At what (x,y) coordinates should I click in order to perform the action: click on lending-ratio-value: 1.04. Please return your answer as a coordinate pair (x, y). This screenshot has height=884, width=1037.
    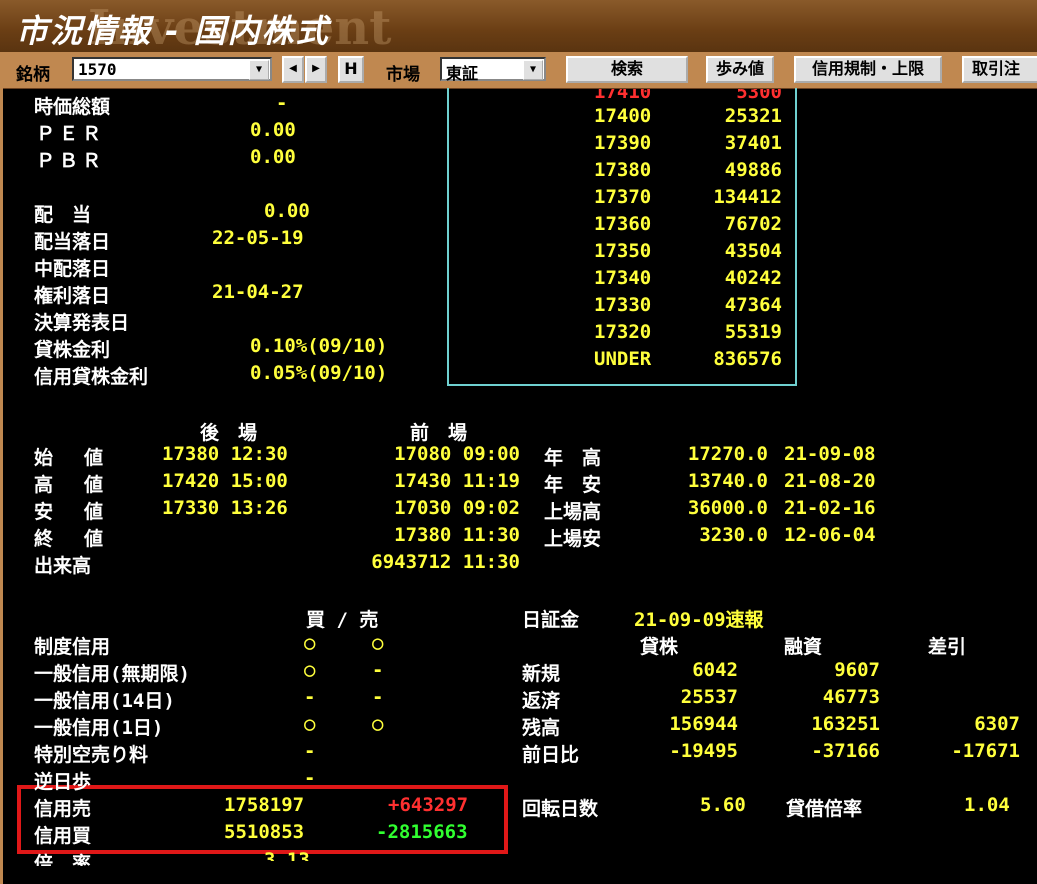
    Looking at the image, I should click on (987, 805).